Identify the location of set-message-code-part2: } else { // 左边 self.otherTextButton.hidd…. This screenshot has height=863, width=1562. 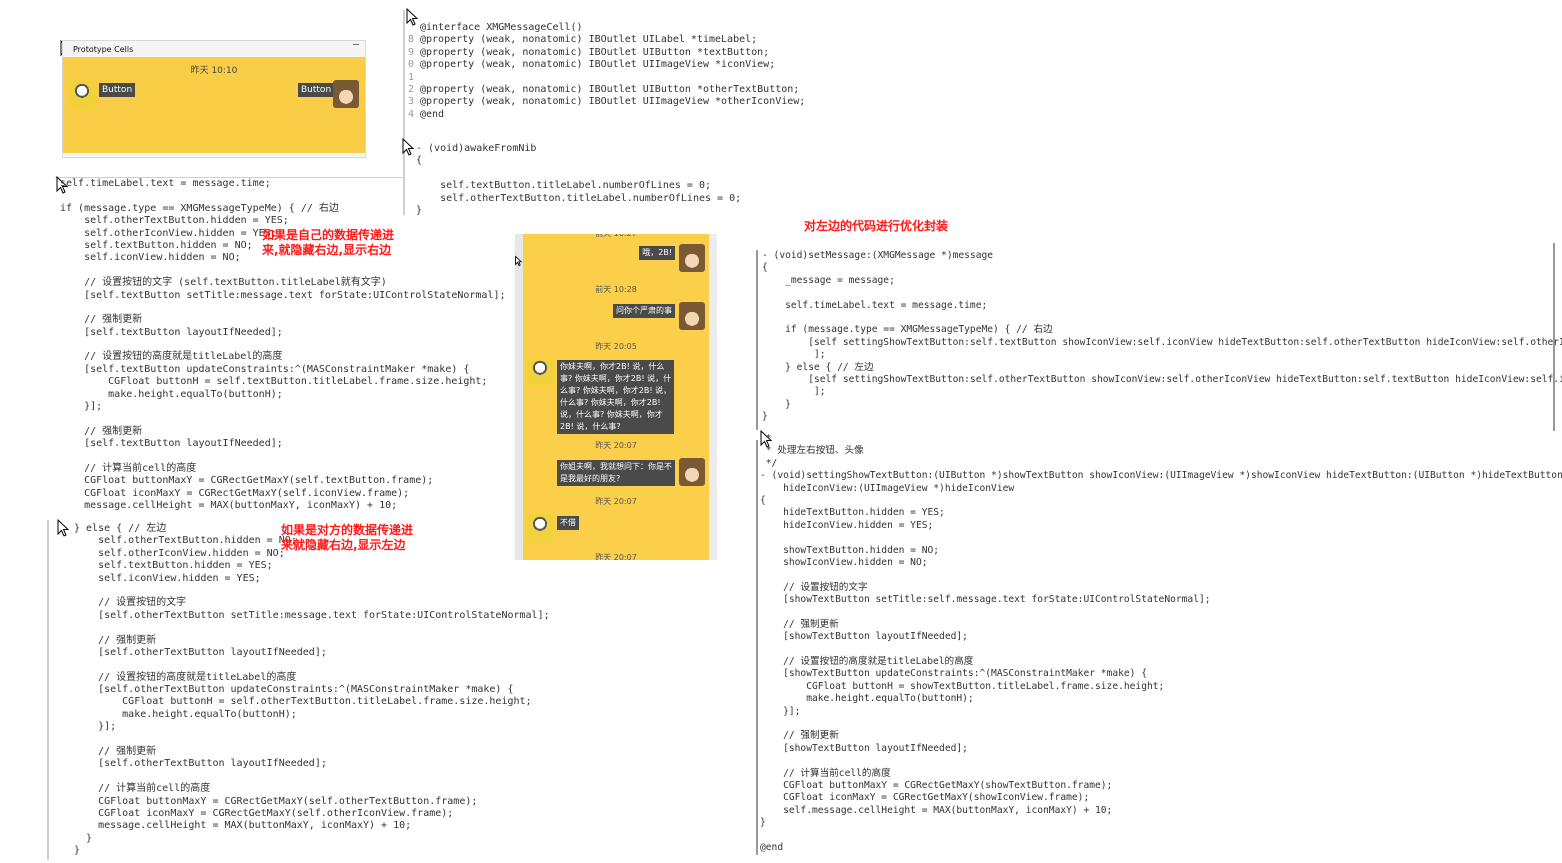
(312, 690).